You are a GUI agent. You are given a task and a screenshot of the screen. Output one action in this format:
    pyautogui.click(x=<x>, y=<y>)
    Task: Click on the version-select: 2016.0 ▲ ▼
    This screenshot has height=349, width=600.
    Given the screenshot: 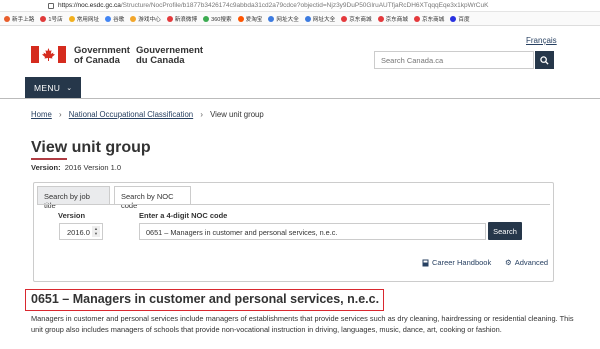 What is the action you would take?
    pyautogui.click(x=81, y=231)
    